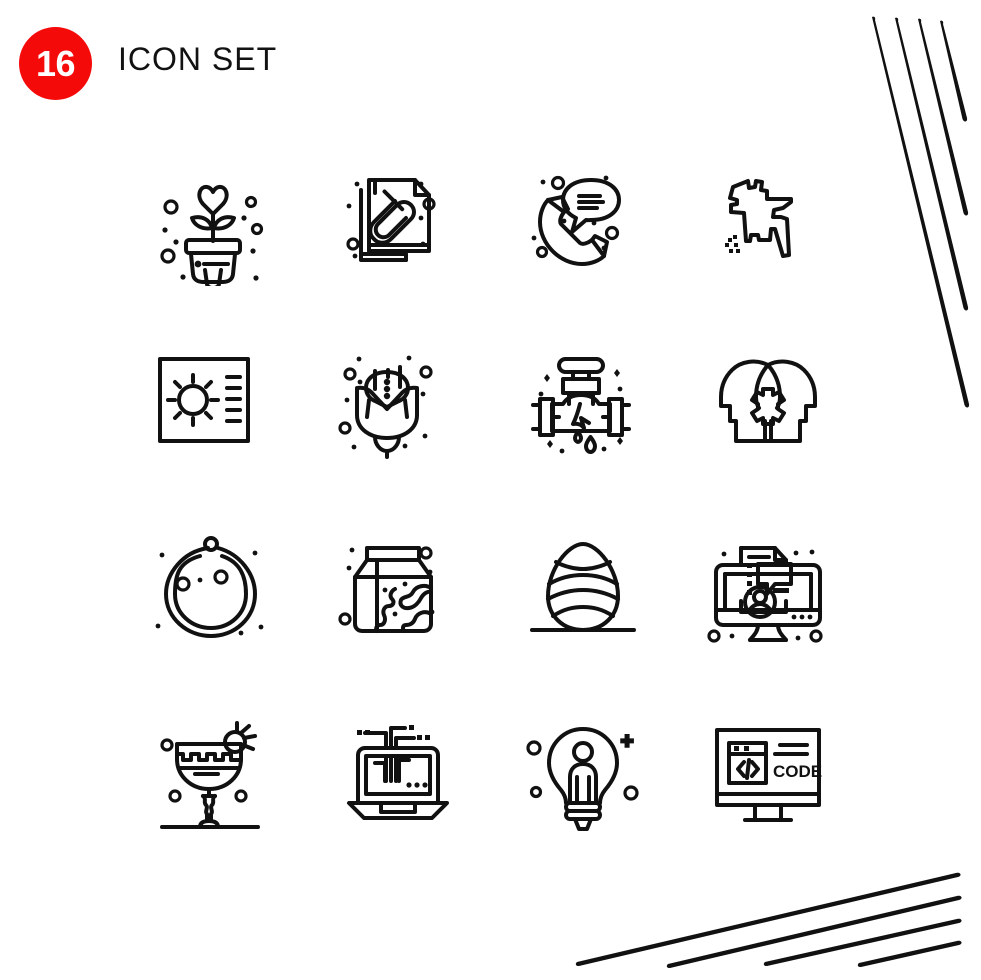  Describe the element at coordinates (397, 590) in the screenshot. I see `milk-carton-icon` at that location.